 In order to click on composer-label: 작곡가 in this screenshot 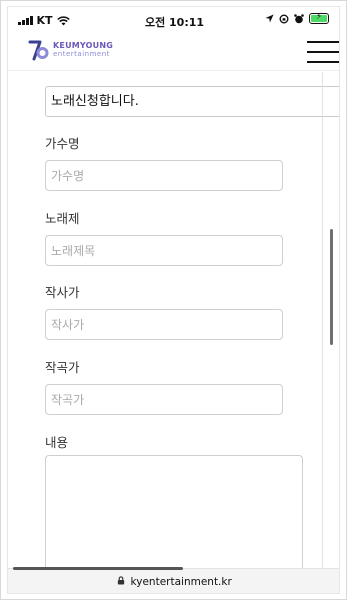, I will do `click(62, 367)`.